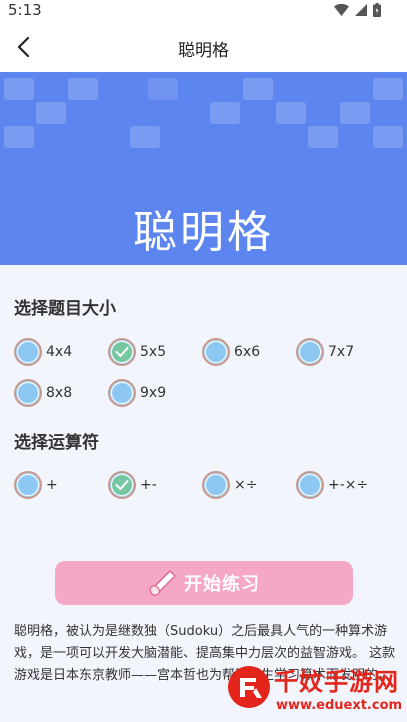 The height and width of the screenshot is (722, 407). I want to click on size-section-title: 选择题目大小, so click(65, 309).